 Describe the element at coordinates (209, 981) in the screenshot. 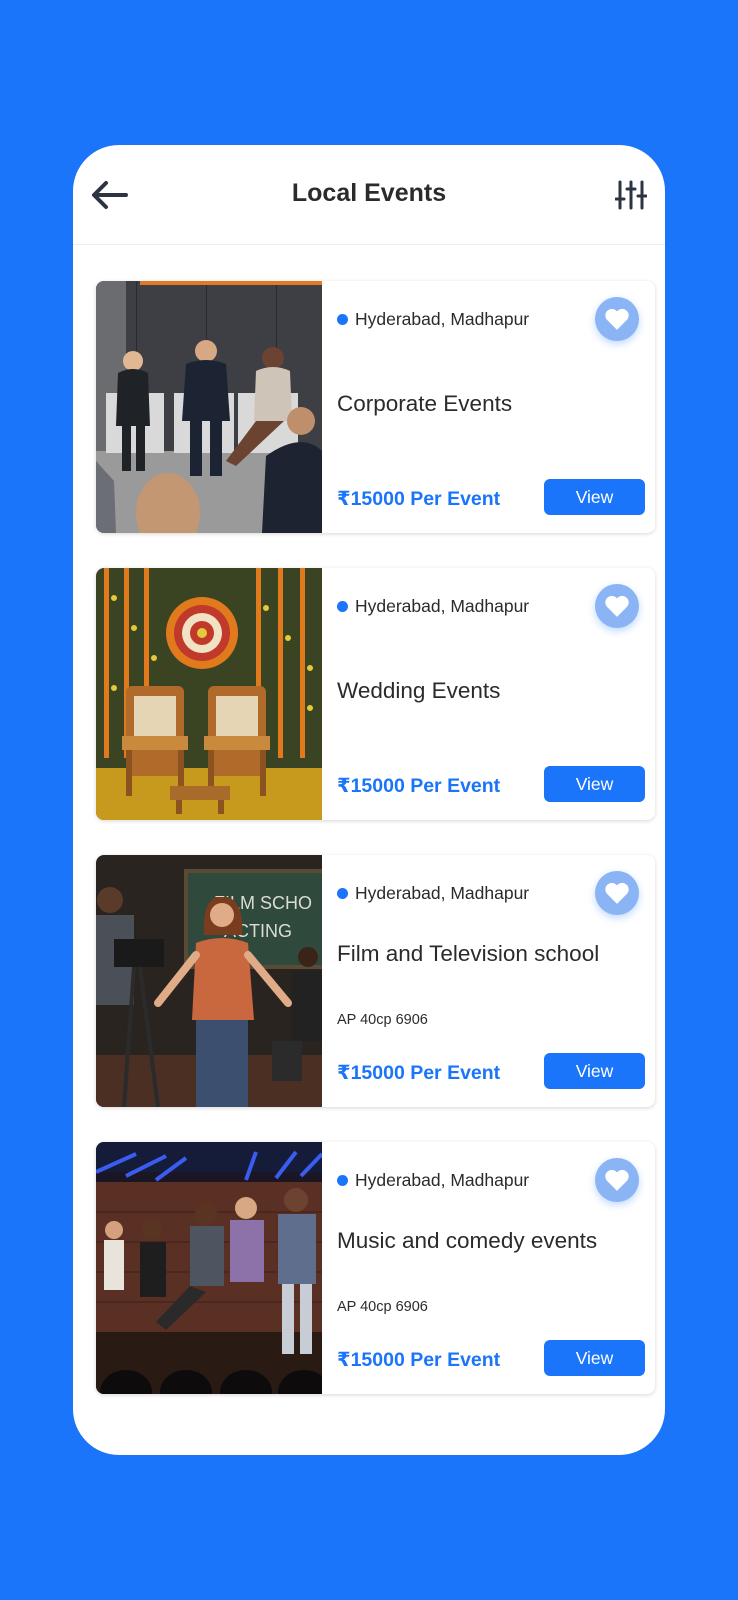

I see `event-image: FILM SCHO ACTING` at that location.